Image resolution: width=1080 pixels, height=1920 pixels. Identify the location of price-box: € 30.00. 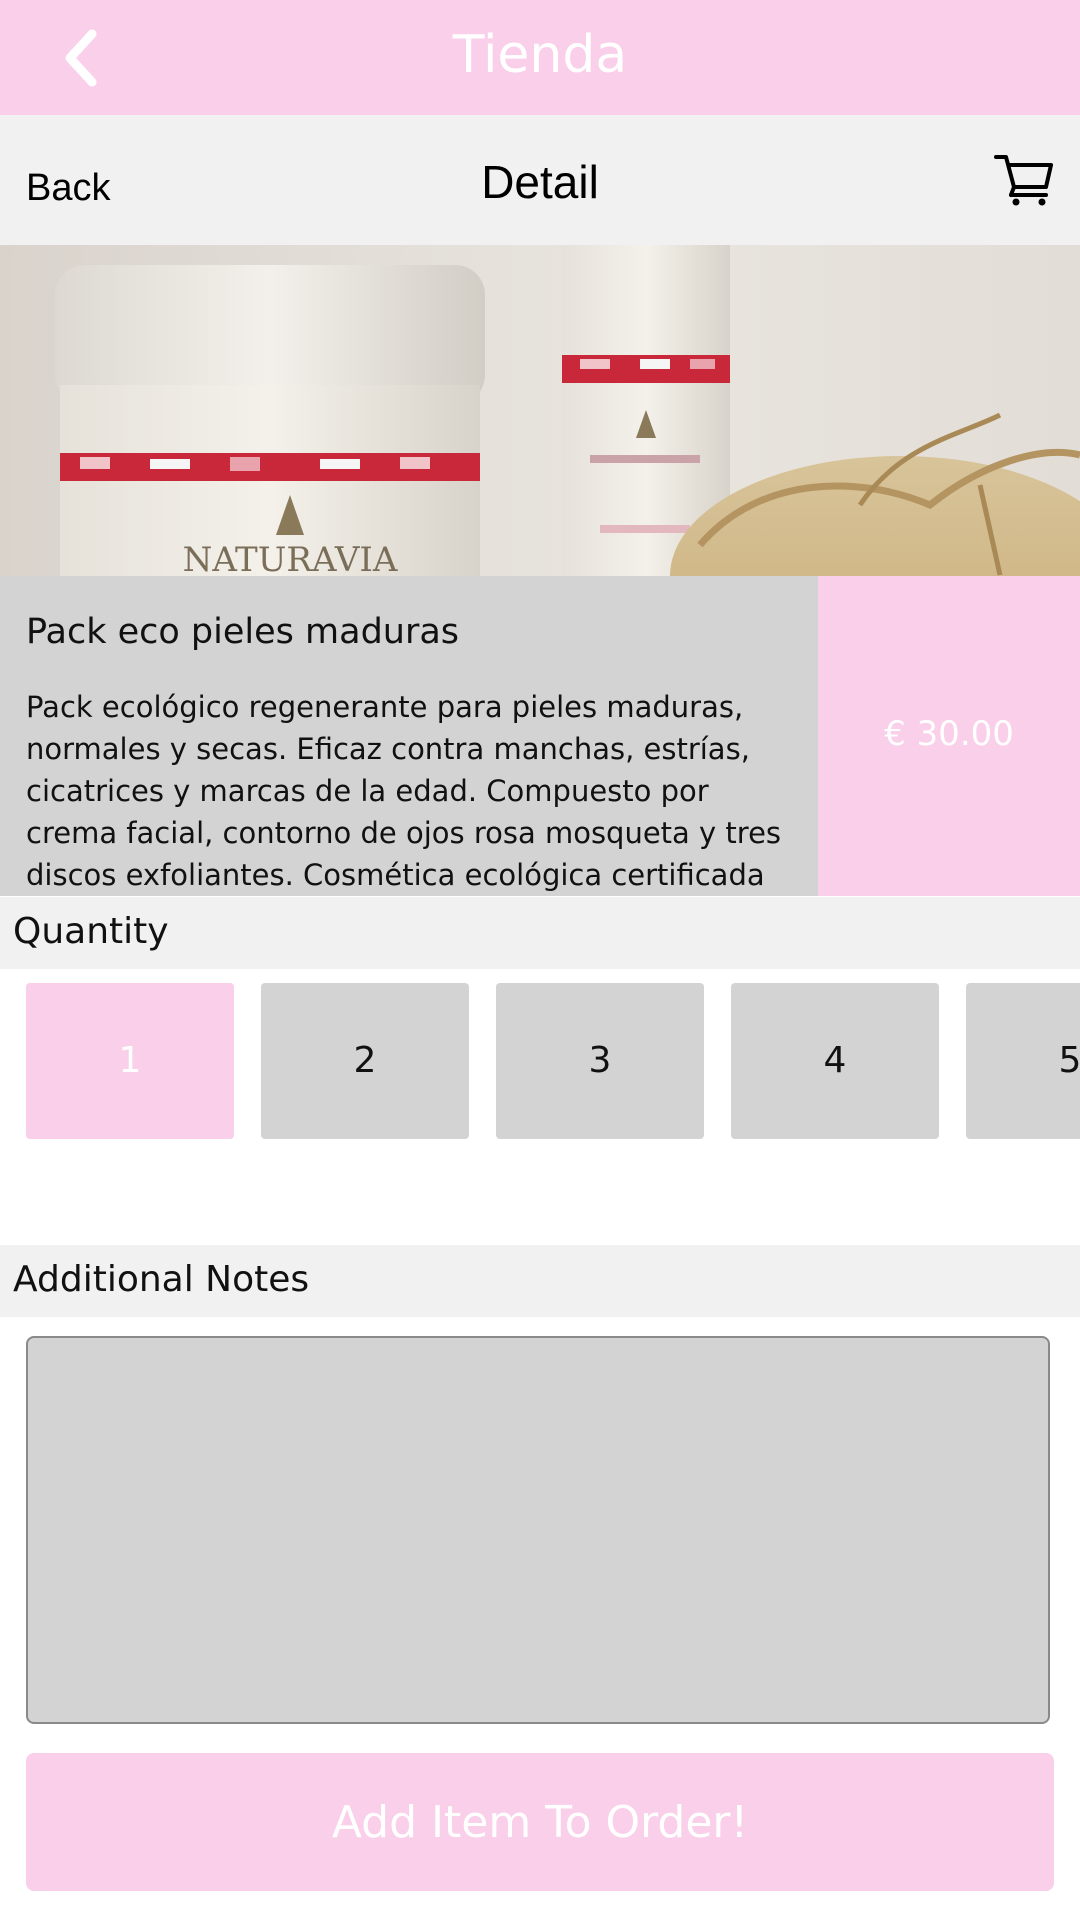
(949, 736).